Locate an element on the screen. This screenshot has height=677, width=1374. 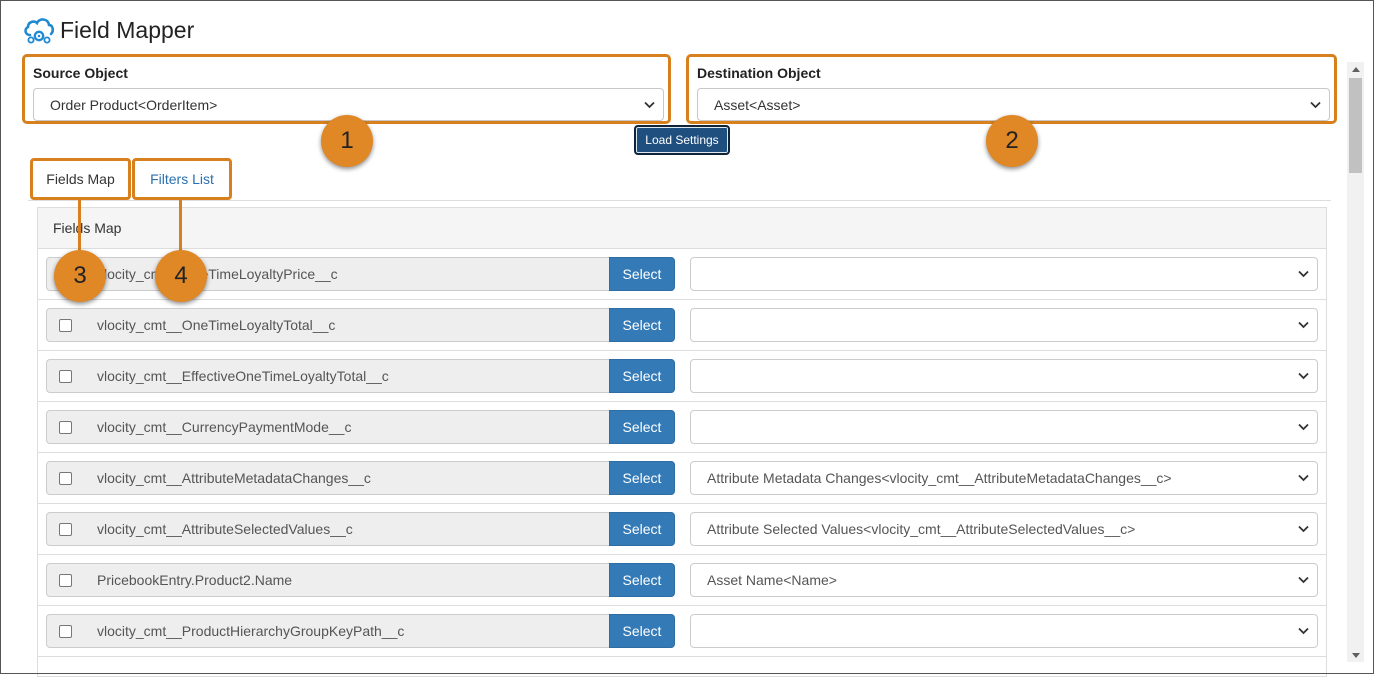
callout-badge-2: 2 is located at coordinates (1012, 141).